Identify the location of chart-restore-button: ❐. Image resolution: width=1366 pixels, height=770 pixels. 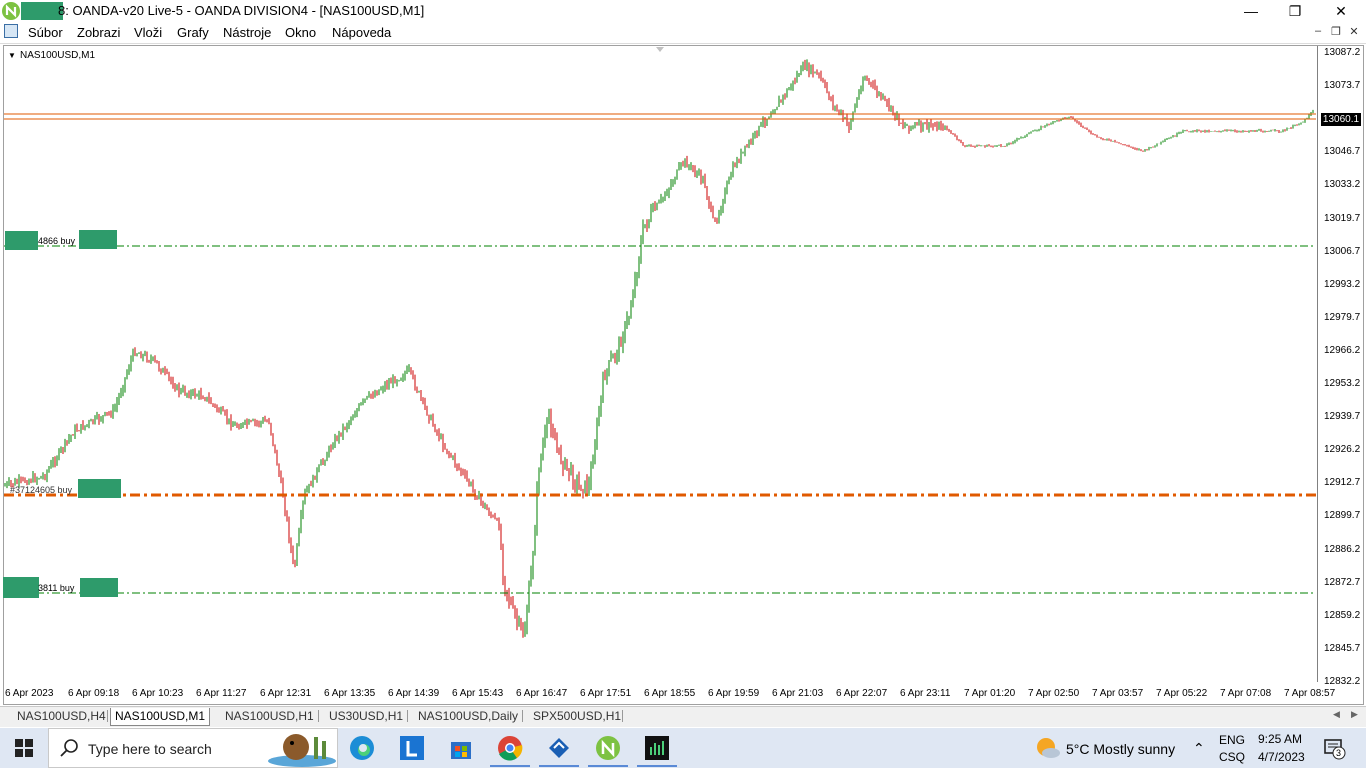
(1336, 33).